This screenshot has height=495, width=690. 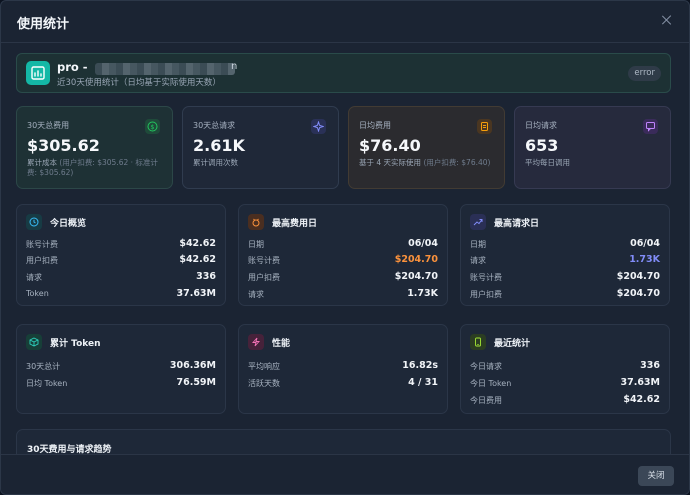 What do you see at coordinates (478, 222) in the screenshot?
I see `trending-up-icon` at bounding box center [478, 222].